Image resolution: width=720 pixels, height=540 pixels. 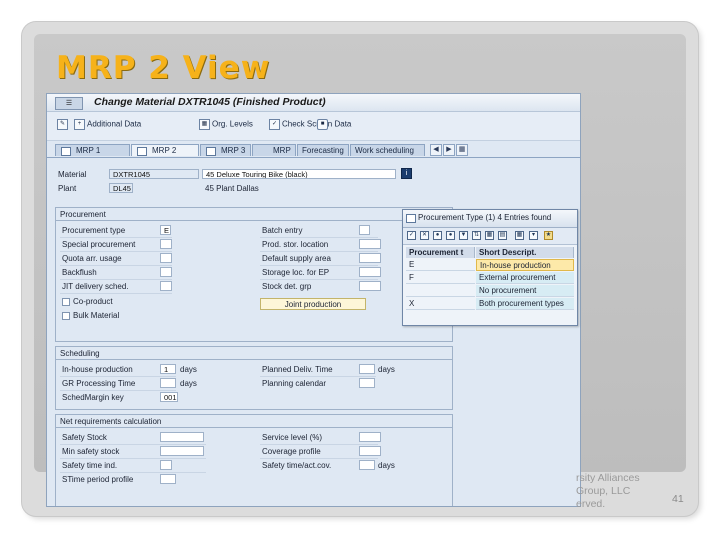 I want to click on safety-time-act-cov-unit: days, so click(x=386, y=465).